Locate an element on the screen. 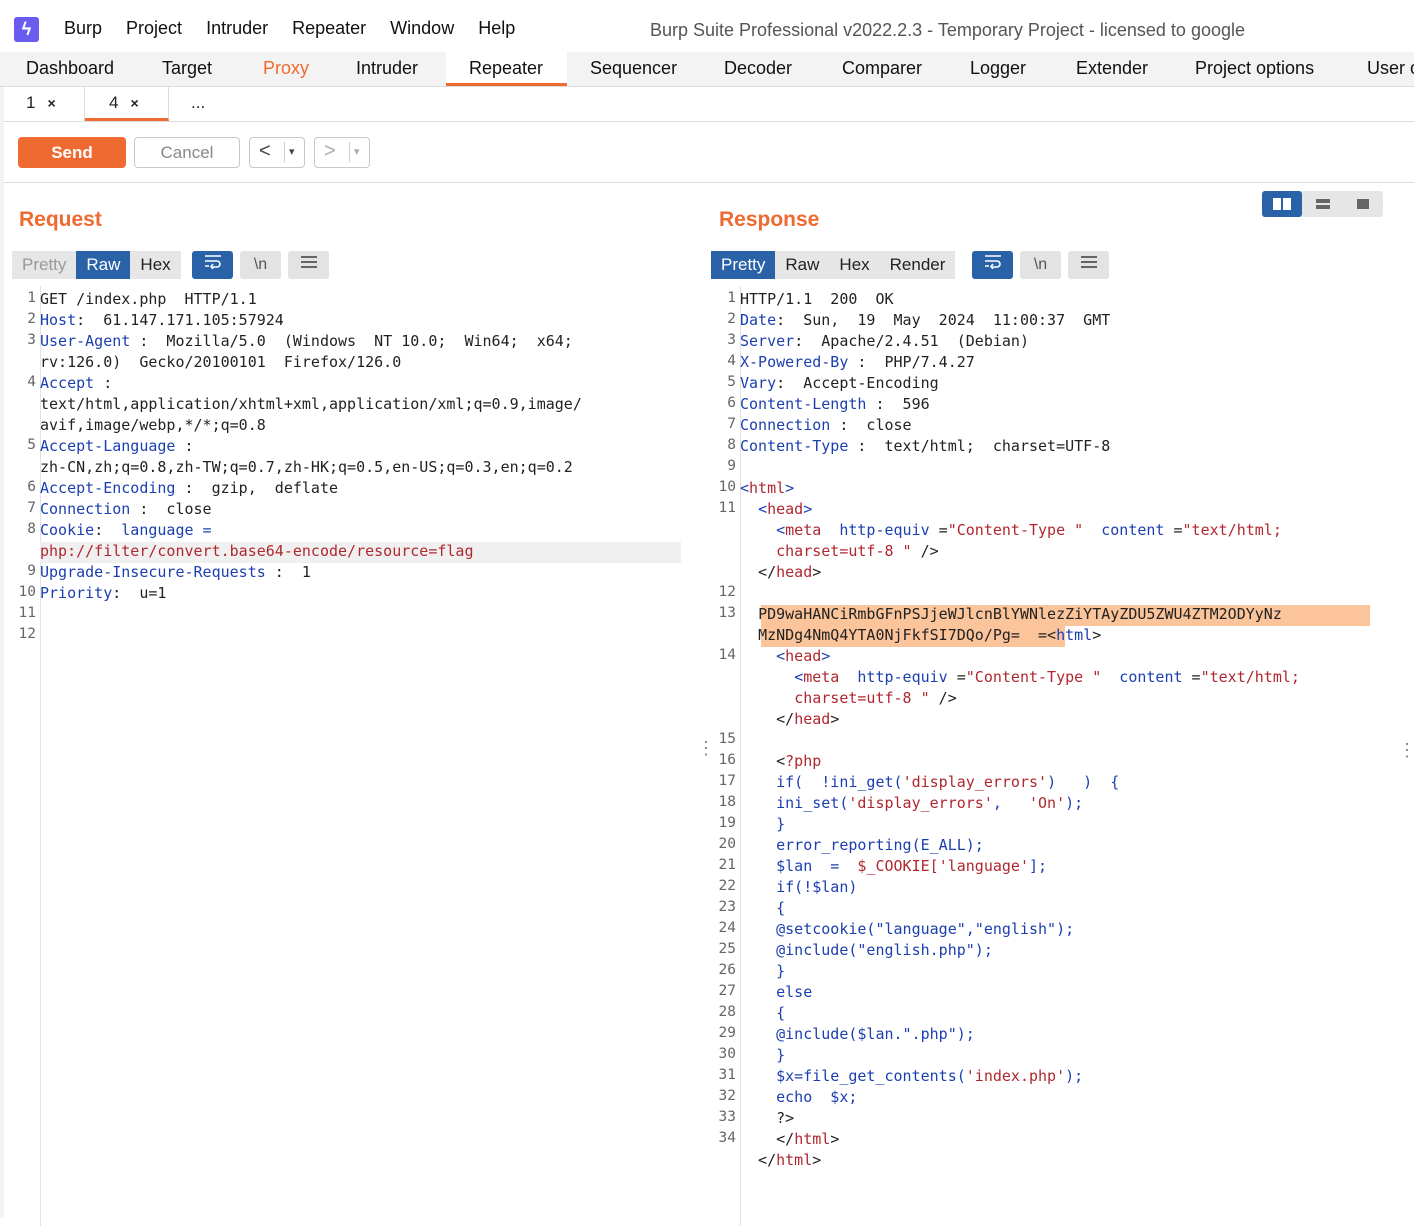 The image size is (1414, 1226). tab-user-options: User o is located at coordinates (1390, 68).